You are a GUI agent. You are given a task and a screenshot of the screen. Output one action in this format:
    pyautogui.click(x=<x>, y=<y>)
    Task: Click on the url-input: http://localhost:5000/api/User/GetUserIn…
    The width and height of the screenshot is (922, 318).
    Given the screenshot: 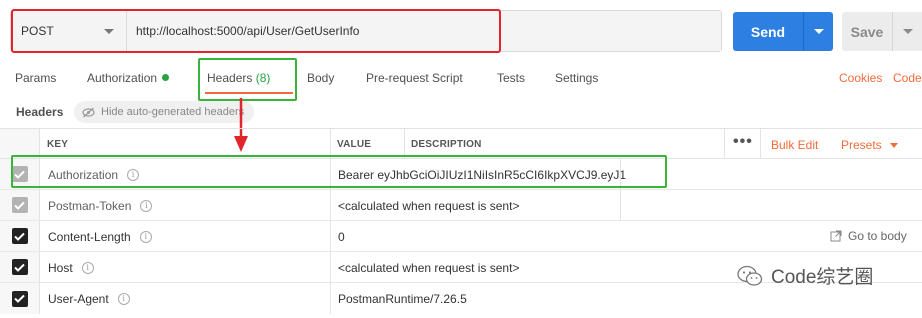 What is the action you would take?
    pyautogui.click(x=424, y=31)
    